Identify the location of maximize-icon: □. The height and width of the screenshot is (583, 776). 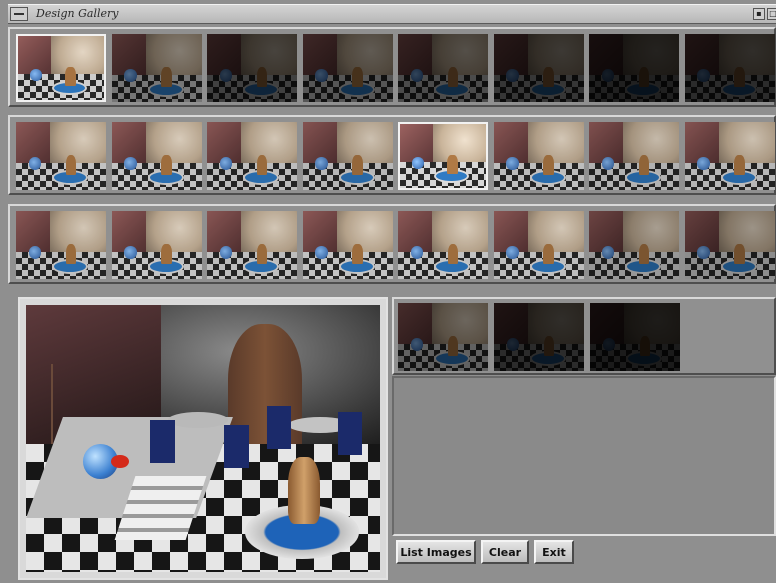
(771, 14).